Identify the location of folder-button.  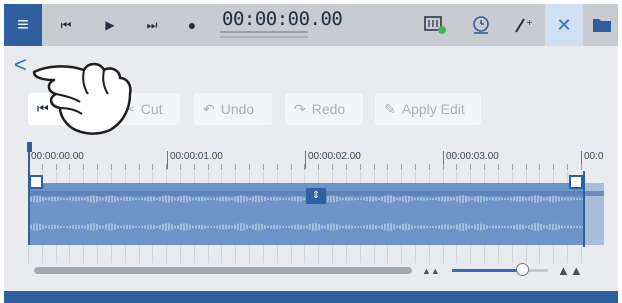
(602, 25).